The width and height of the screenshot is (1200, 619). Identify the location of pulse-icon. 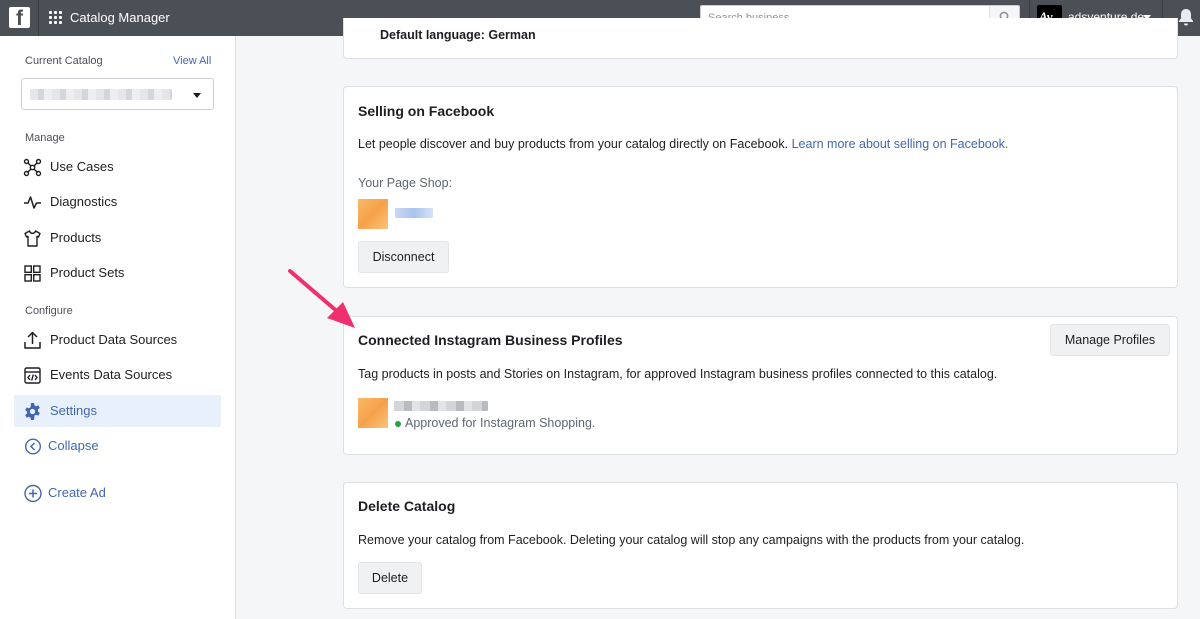
(32, 202).